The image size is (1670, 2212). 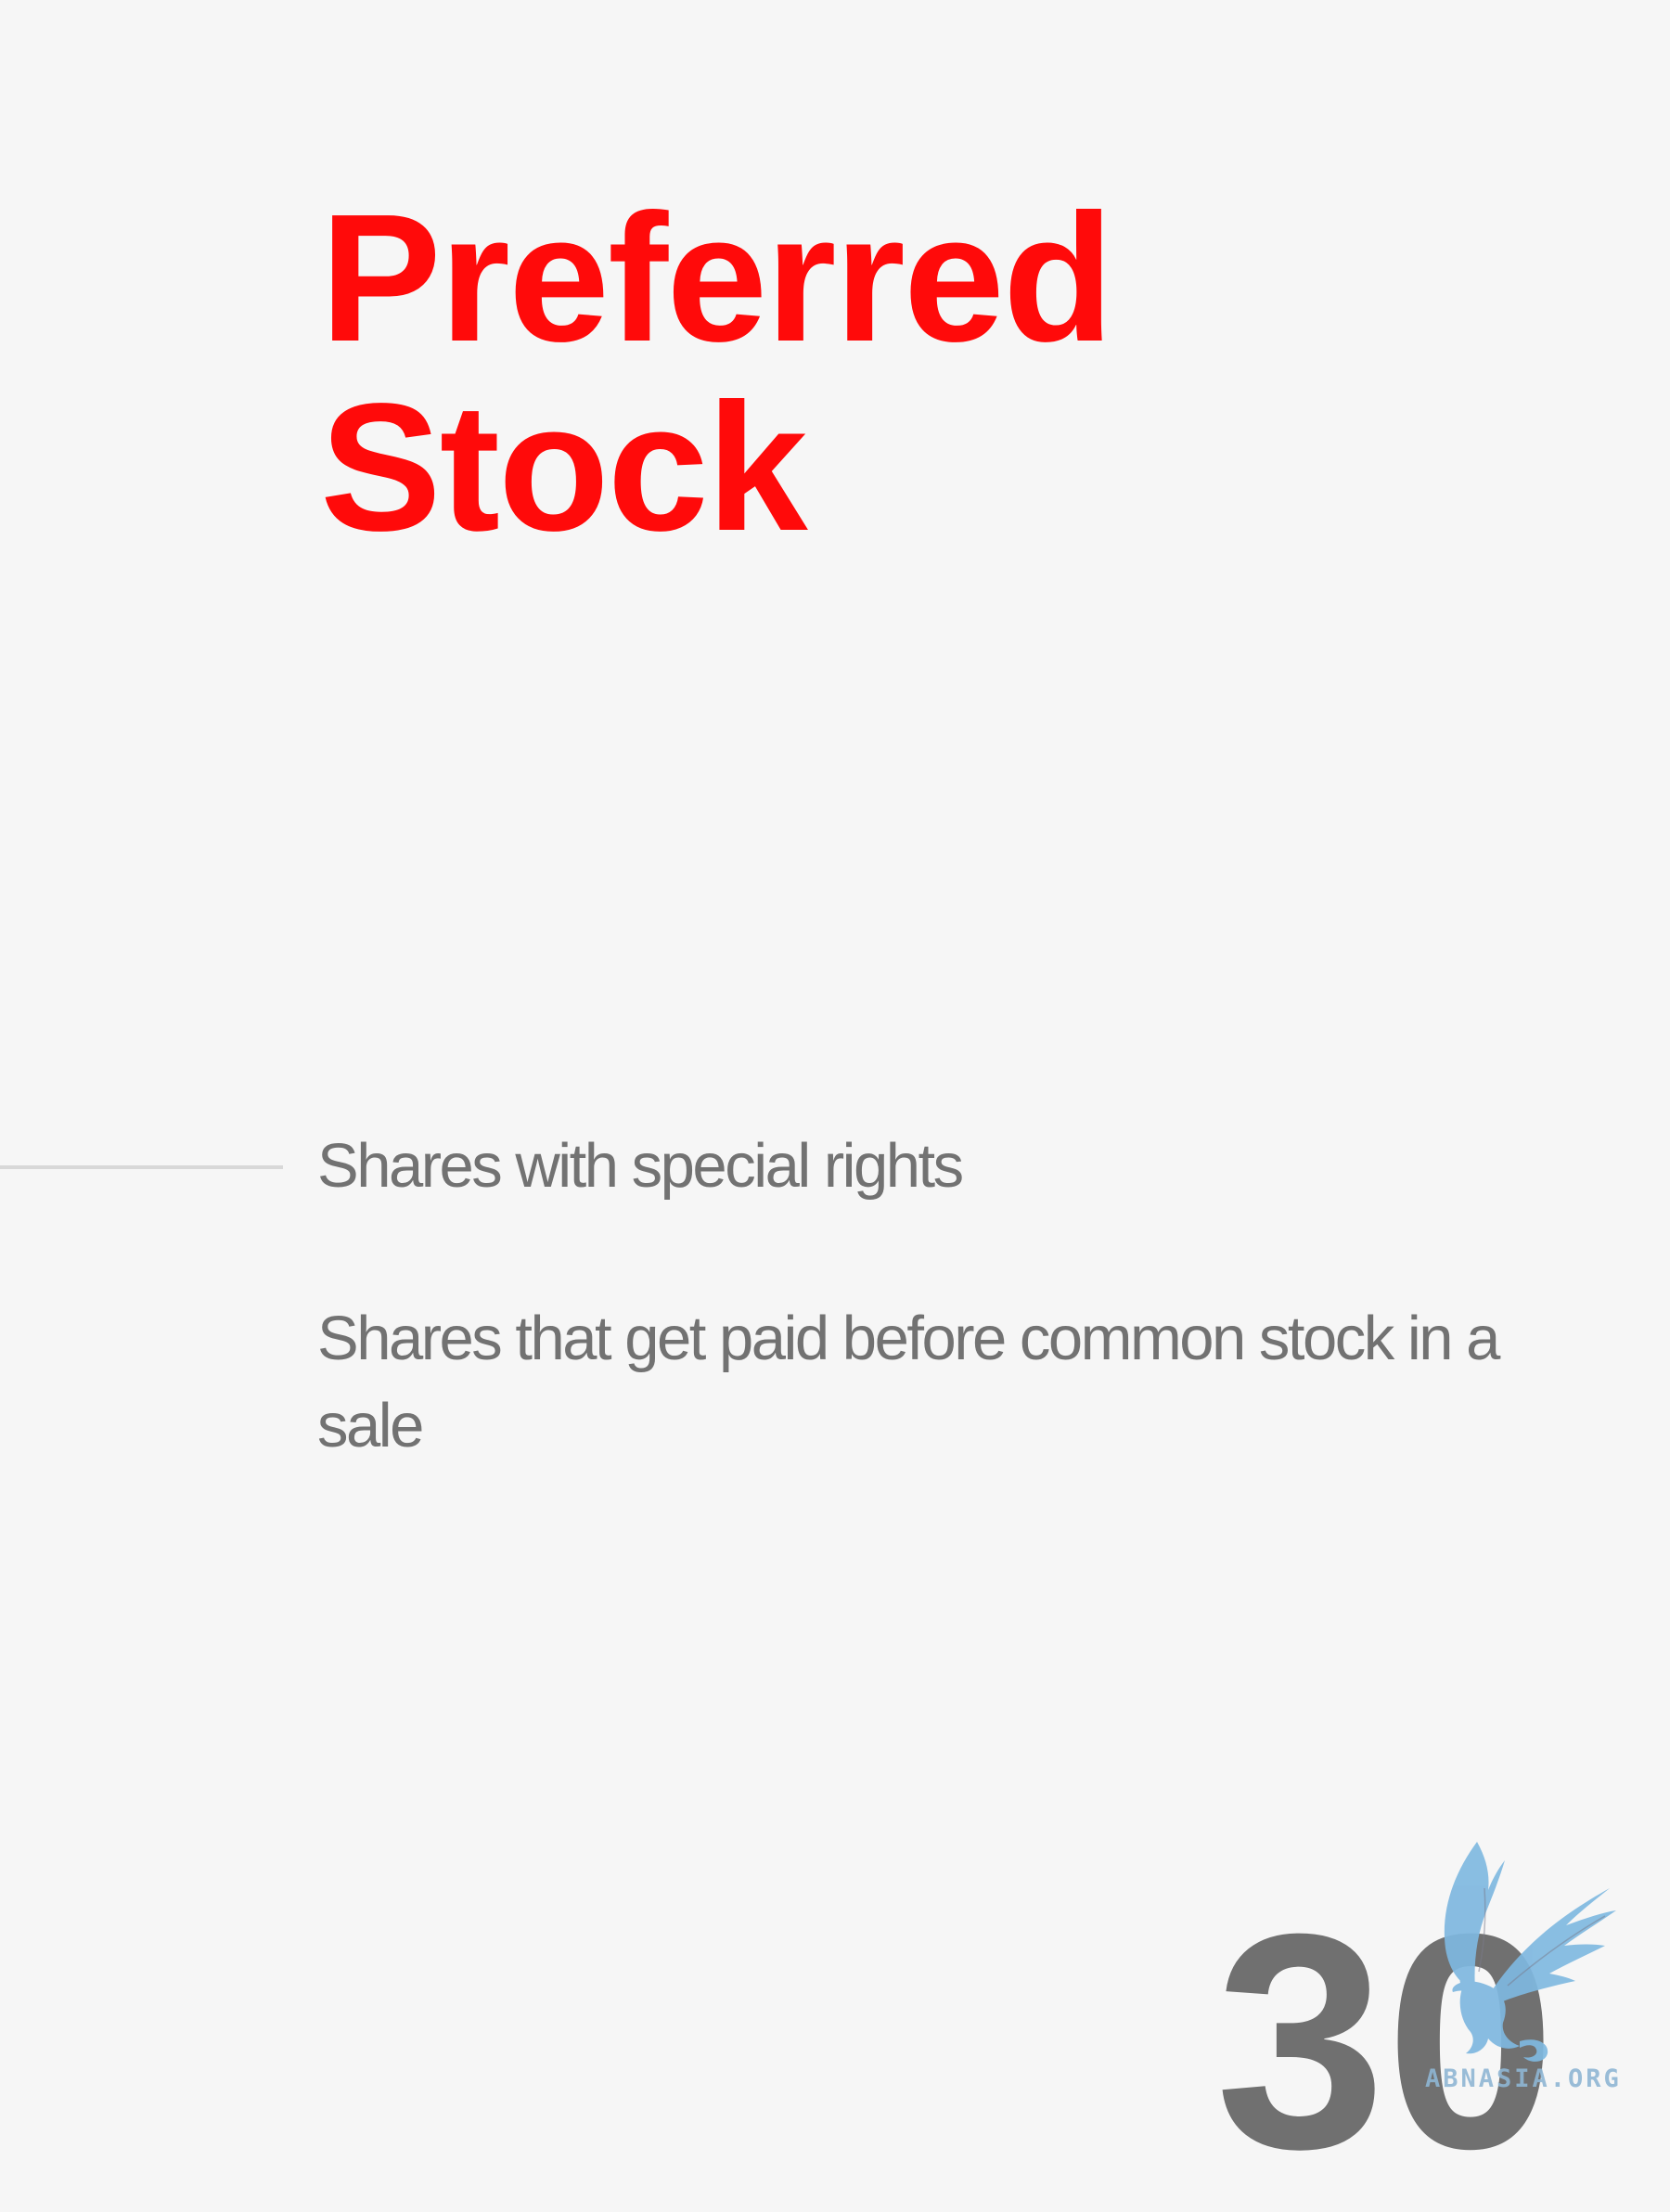 What do you see at coordinates (142, 1167) in the screenshot?
I see `divider-line` at bounding box center [142, 1167].